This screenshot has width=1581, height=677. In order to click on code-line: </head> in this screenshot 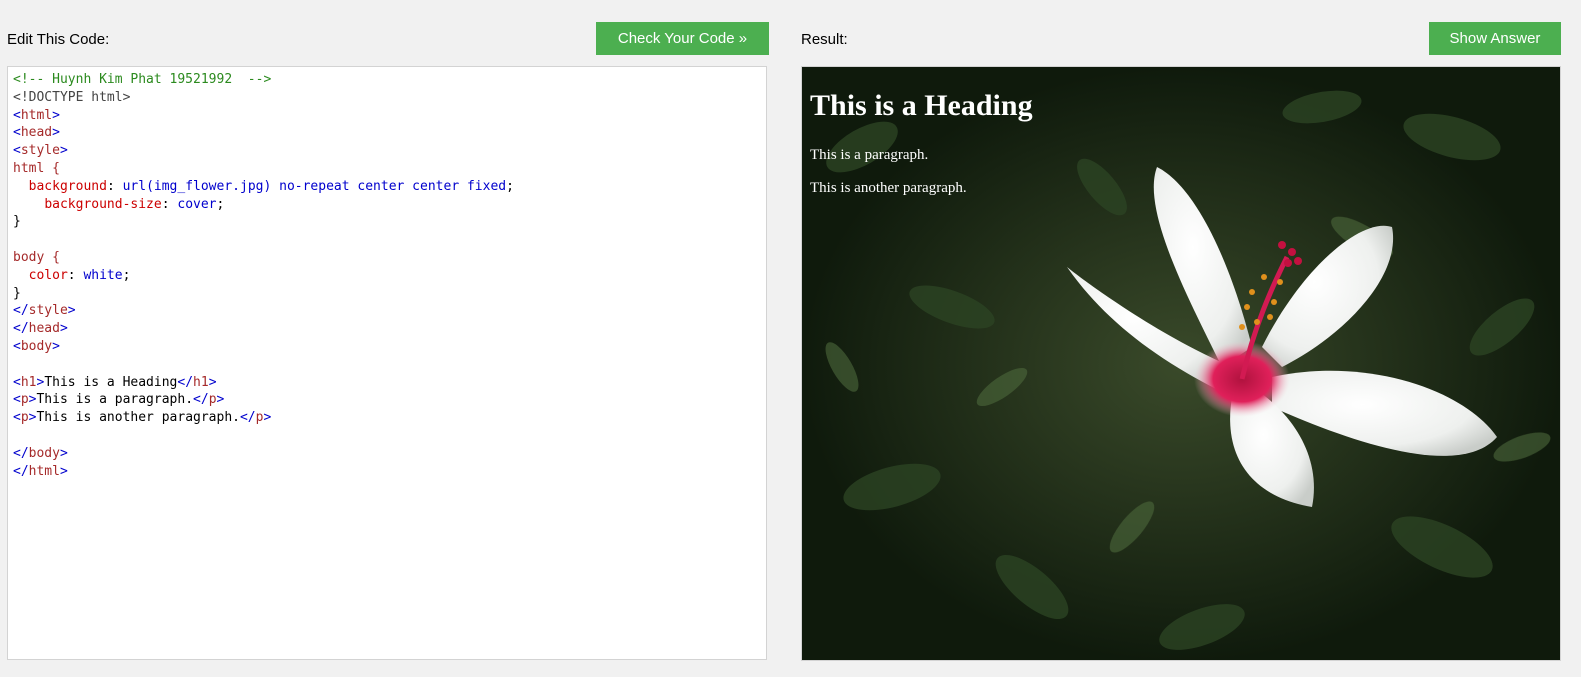, I will do `click(387, 329)`.